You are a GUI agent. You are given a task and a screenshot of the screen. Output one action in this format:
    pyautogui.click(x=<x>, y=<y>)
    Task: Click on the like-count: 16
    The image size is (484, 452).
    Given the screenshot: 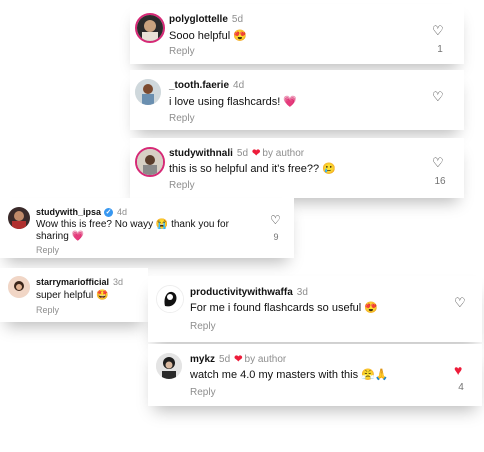 What is the action you would take?
    pyautogui.click(x=440, y=181)
    